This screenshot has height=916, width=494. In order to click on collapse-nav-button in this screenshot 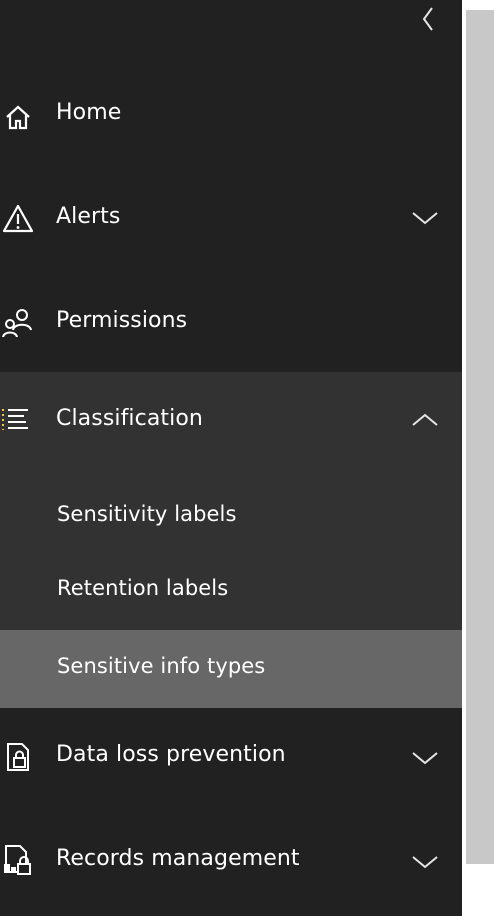, I will do `click(428, 19)`.